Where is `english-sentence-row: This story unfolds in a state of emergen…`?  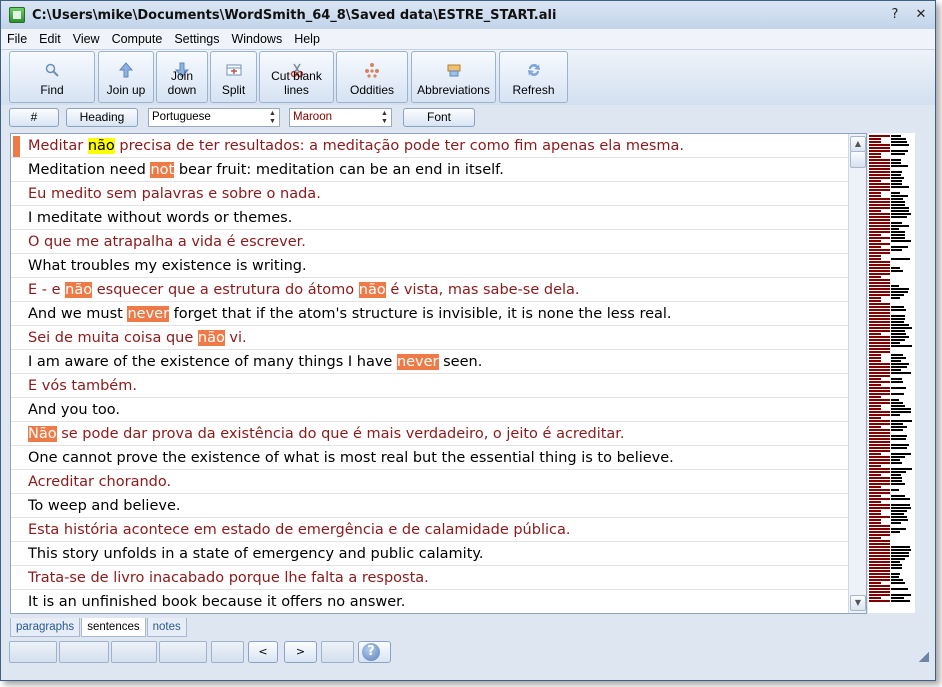
english-sentence-row: This story unfolds in a state of emergen… is located at coordinates (430, 554).